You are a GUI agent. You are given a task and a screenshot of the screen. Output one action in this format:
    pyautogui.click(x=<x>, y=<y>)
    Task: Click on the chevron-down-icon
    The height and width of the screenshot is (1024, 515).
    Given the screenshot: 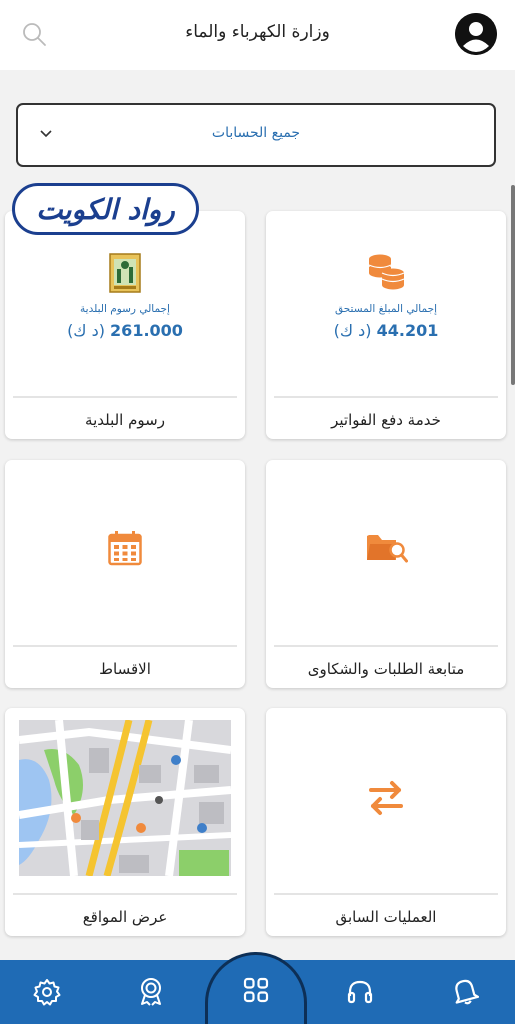 What is the action you would take?
    pyautogui.click(x=46, y=134)
    